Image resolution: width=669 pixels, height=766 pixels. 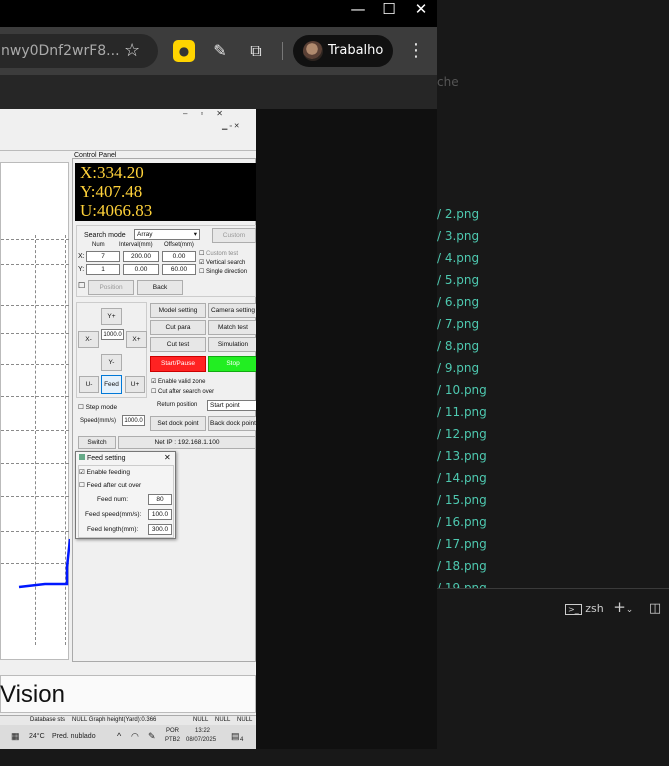 I want to click on weather-temp: 24°C, so click(x=37, y=736).